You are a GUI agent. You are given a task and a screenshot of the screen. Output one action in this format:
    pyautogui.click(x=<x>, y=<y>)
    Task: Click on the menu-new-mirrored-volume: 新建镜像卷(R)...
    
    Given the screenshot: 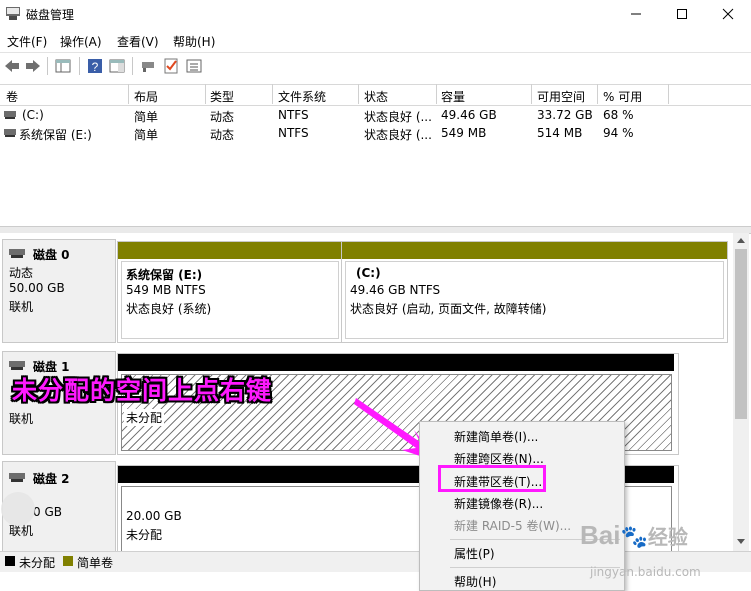 What is the action you would take?
    pyautogui.click(x=498, y=503)
    